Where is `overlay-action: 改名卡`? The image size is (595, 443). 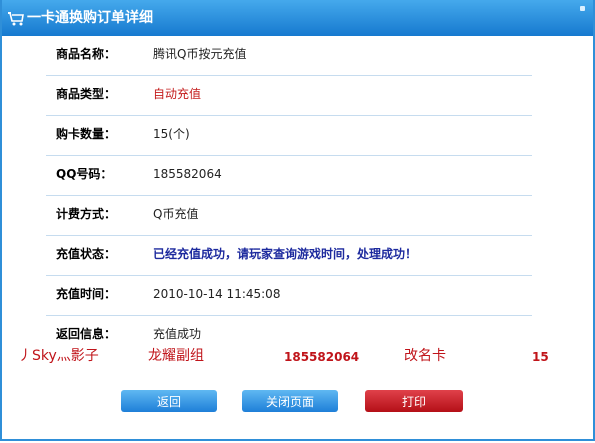
overlay-action: 改名卡 is located at coordinates (425, 356).